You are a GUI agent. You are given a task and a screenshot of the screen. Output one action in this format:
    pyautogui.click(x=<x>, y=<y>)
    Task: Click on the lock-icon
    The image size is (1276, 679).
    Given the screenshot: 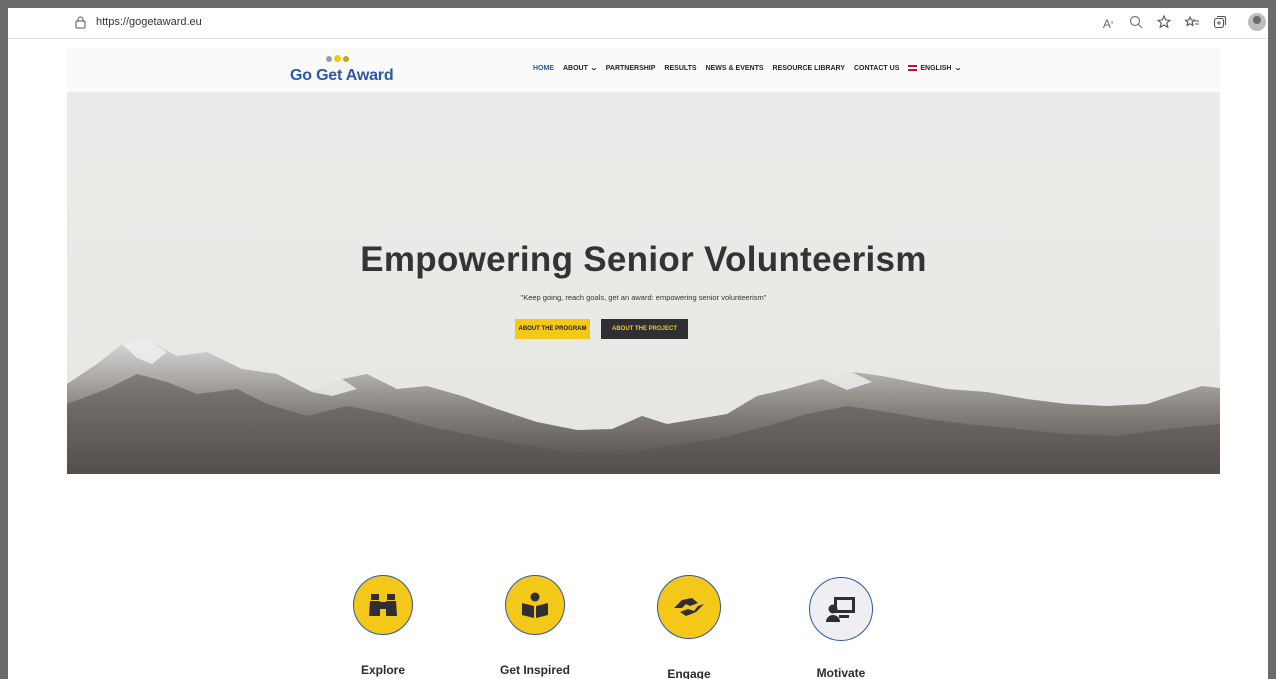 What is the action you would take?
    pyautogui.click(x=80, y=22)
    